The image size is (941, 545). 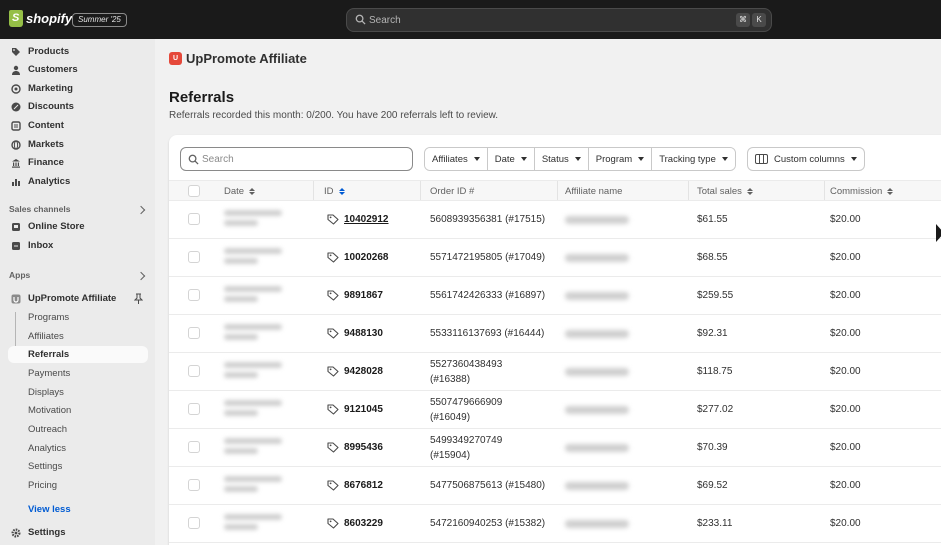 What do you see at coordinates (77, 182) in the screenshot?
I see `sidebar-item-analytics: Analytics` at bounding box center [77, 182].